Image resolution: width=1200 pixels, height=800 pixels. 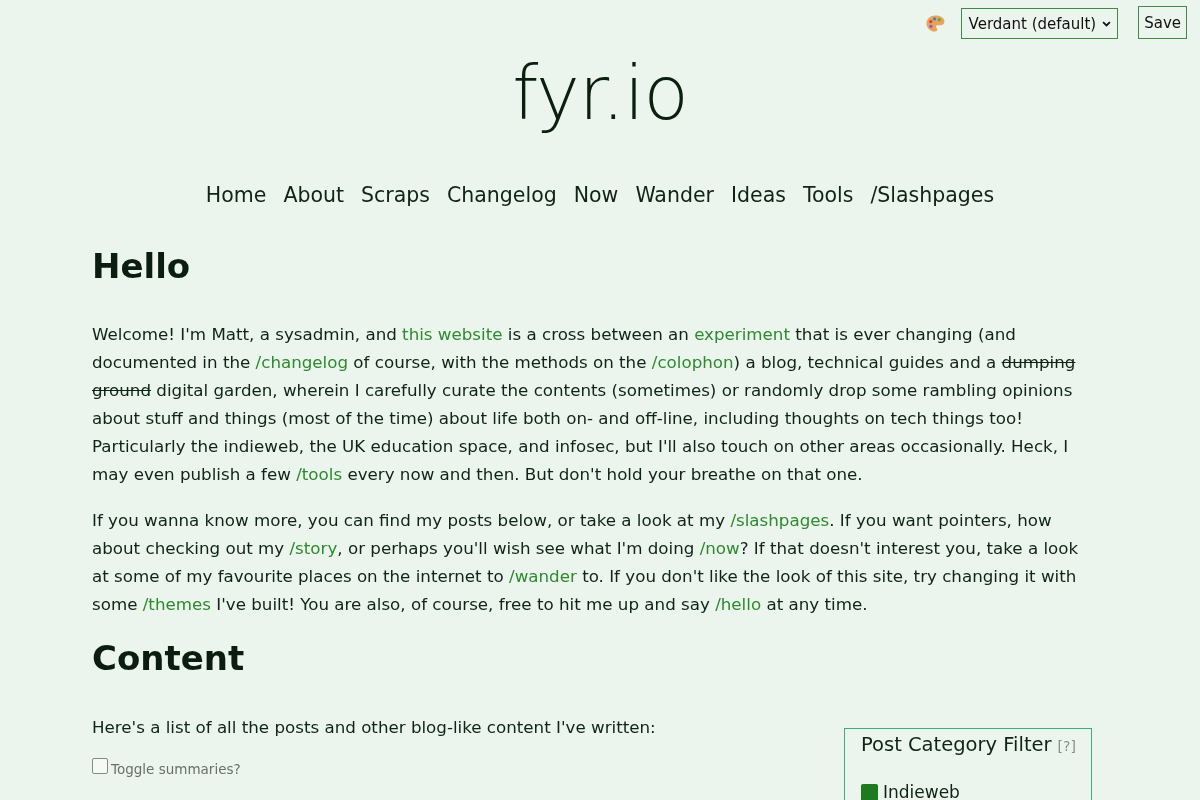 I want to click on text-link: /story, so click(x=313, y=548).